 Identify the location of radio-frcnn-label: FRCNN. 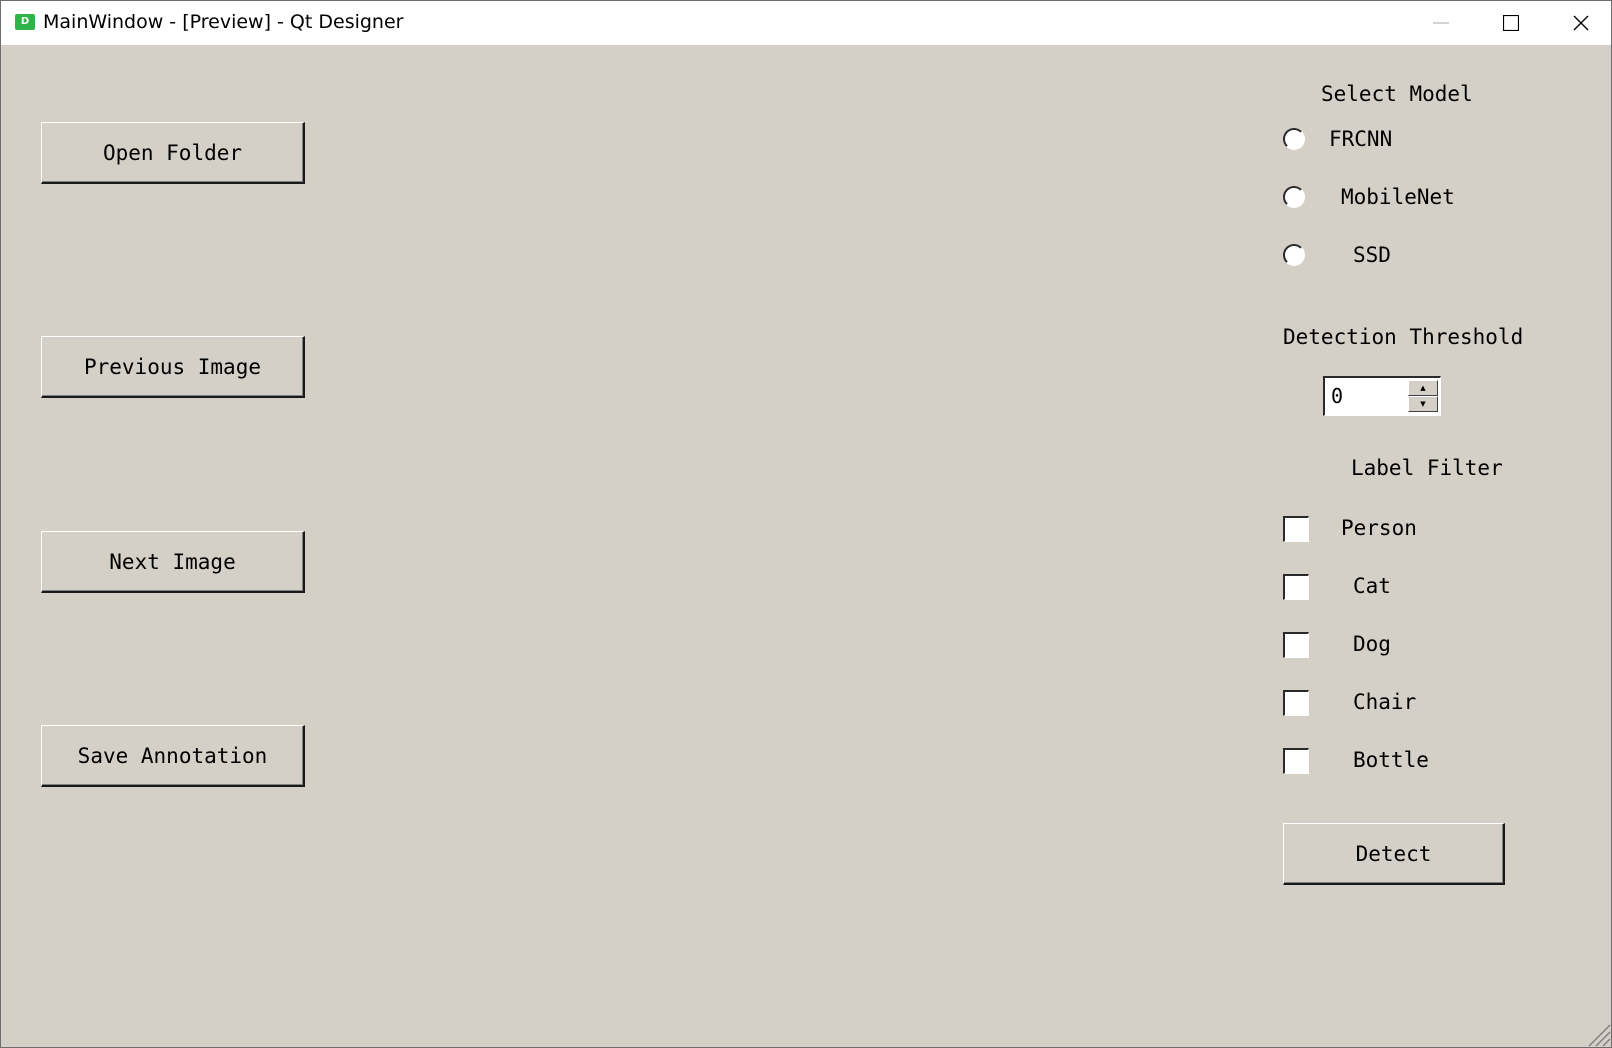
(1360, 139).